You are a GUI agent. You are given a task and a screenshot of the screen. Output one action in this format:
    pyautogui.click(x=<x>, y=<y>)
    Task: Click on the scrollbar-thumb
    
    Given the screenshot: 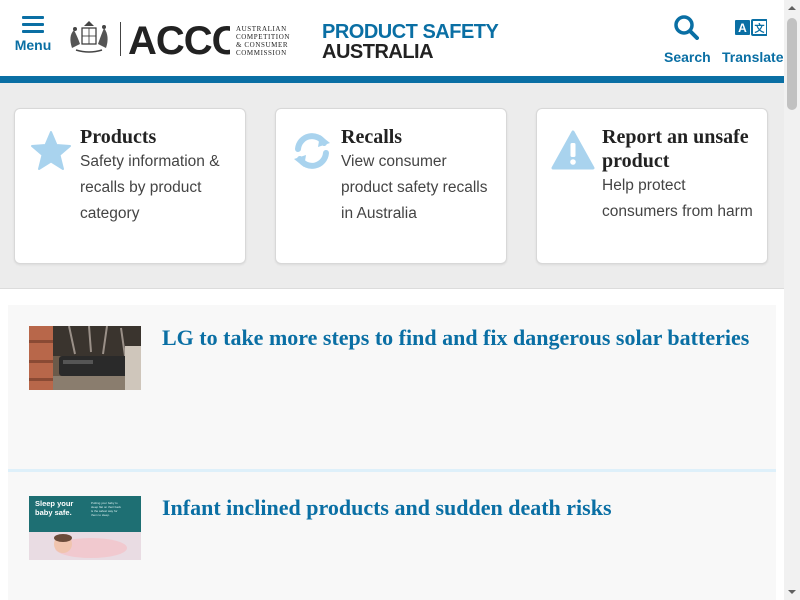 What is the action you would take?
    pyautogui.click(x=792, y=64)
    